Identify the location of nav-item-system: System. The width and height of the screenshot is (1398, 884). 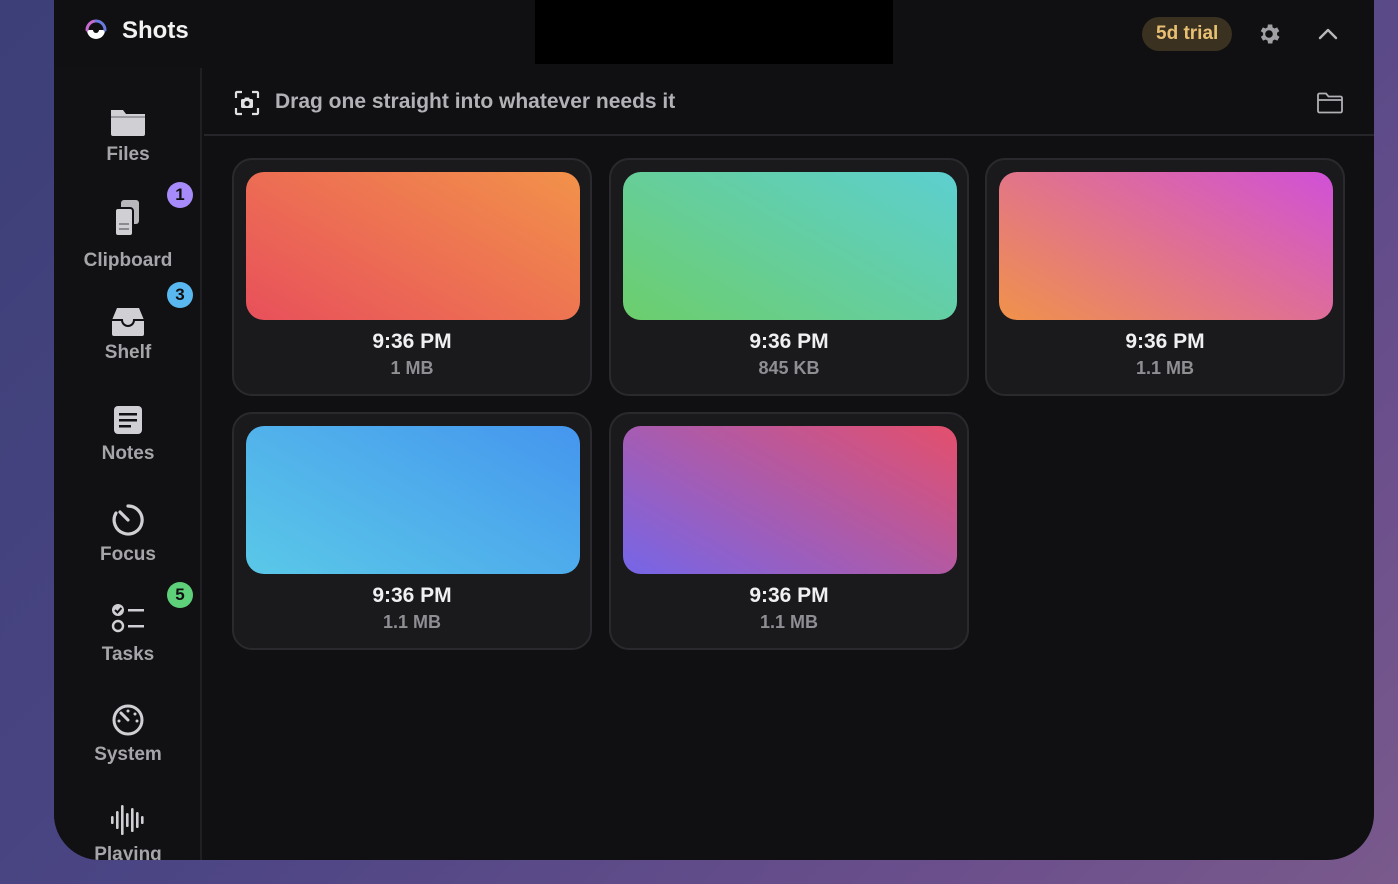
(128, 745).